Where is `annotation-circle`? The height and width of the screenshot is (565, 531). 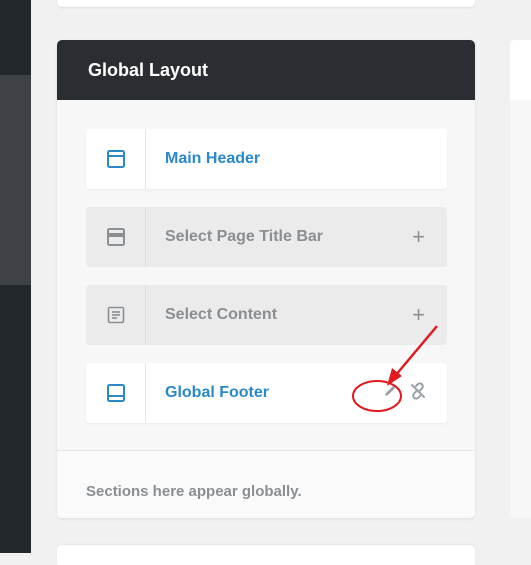 annotation-circle is located at coordinates (377, 396).